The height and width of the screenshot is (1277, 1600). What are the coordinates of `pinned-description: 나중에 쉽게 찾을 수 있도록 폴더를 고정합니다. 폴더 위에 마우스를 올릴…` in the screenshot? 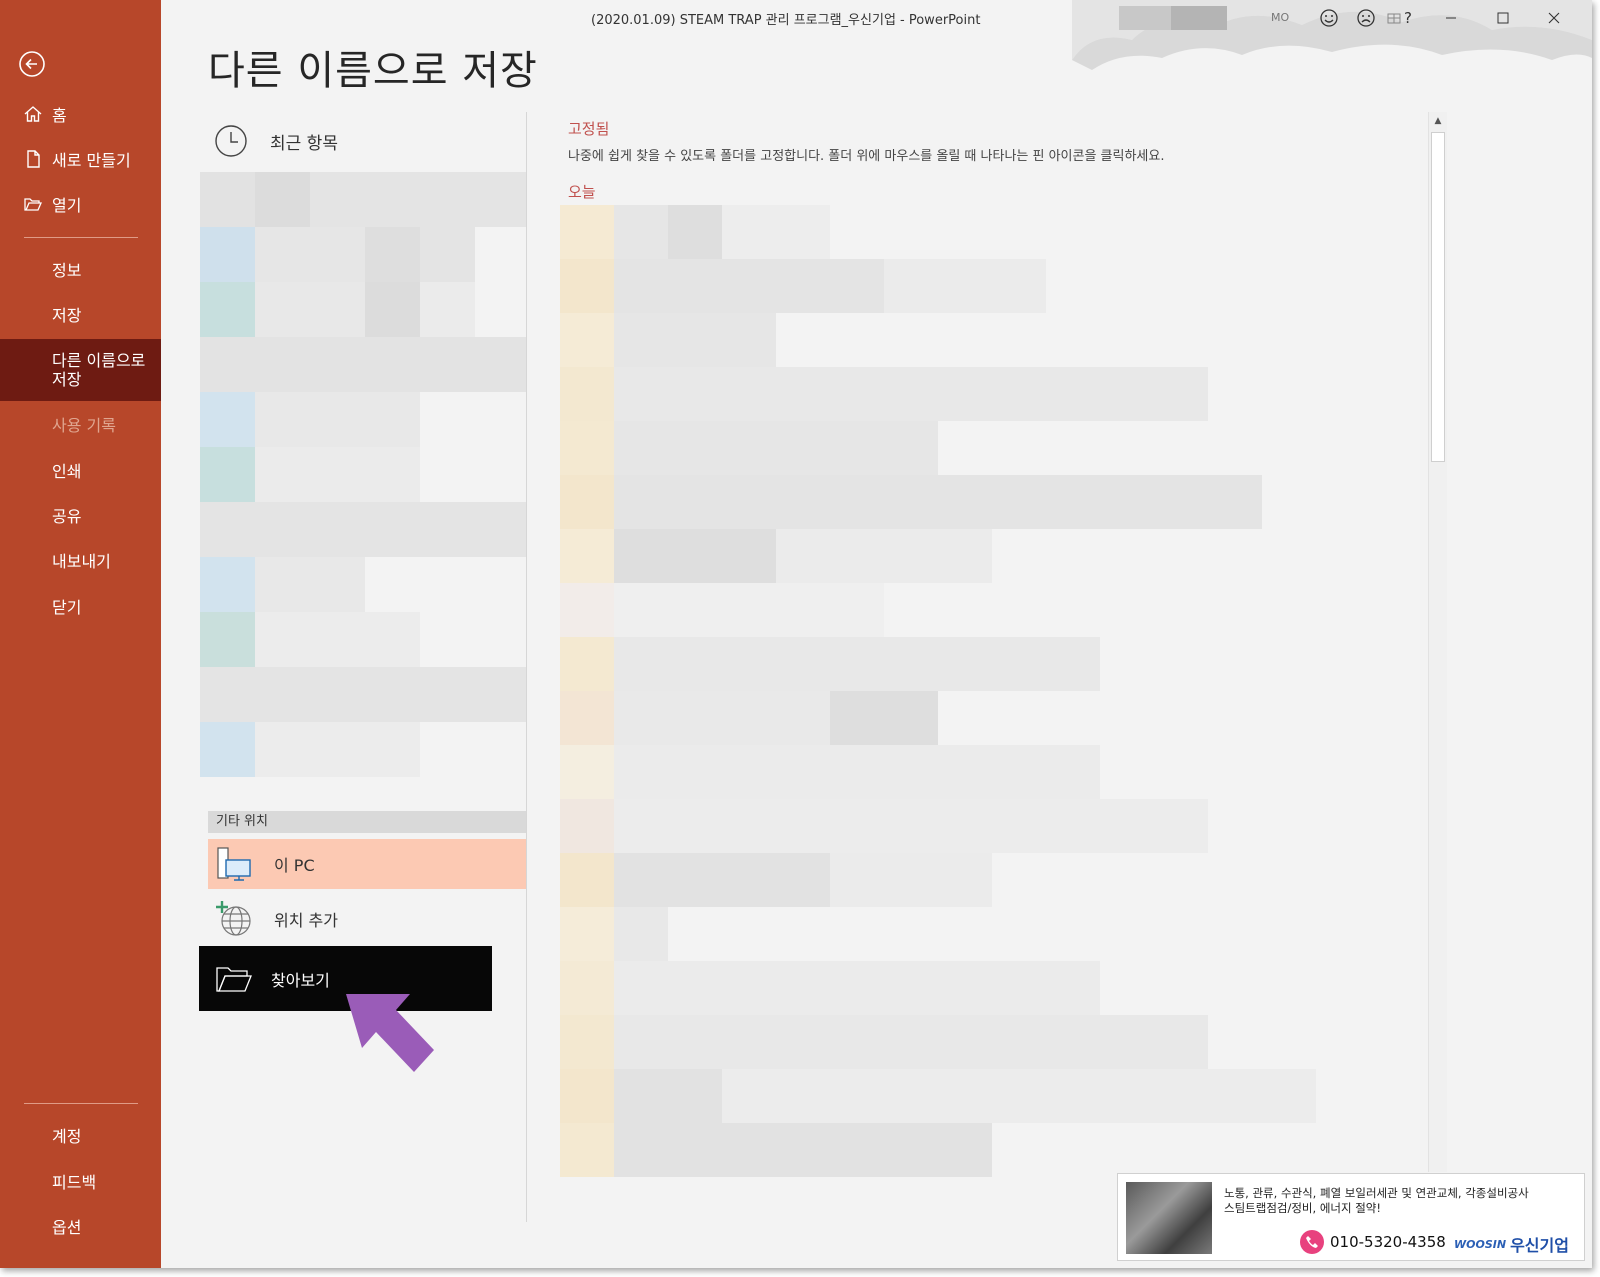 It's located at (866, 156).